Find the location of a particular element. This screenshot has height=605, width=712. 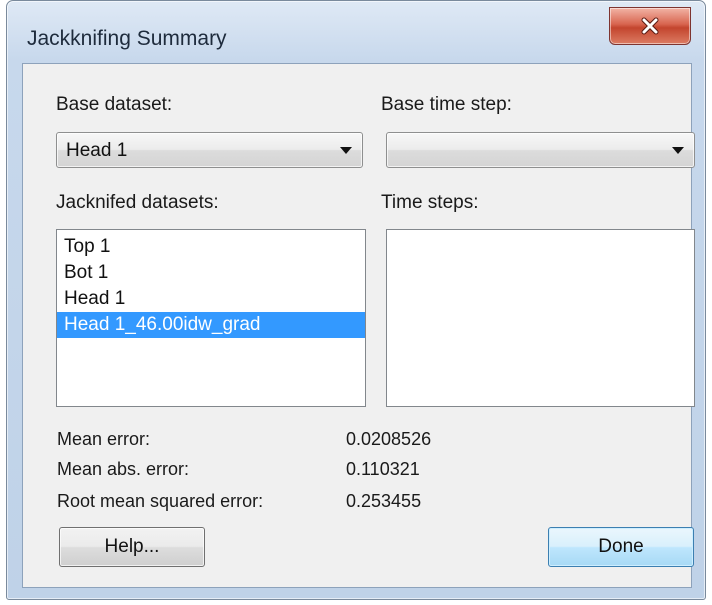

base-dataset-value: Head 1 is located at coordinates (97, 150).